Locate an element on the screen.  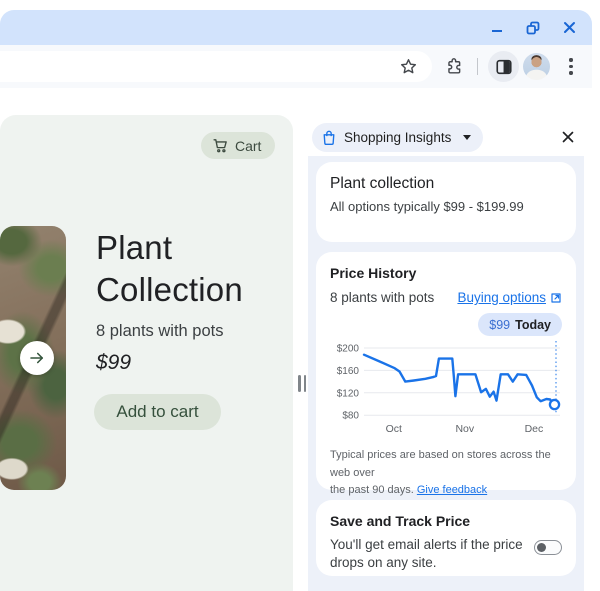
product-price: $99 is located at coordinates (114, 362).